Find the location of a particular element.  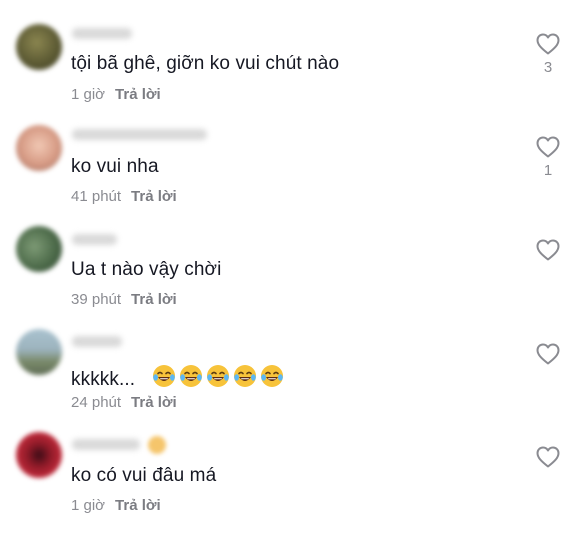

like-button: 1 is located at coordinates (548, 157).